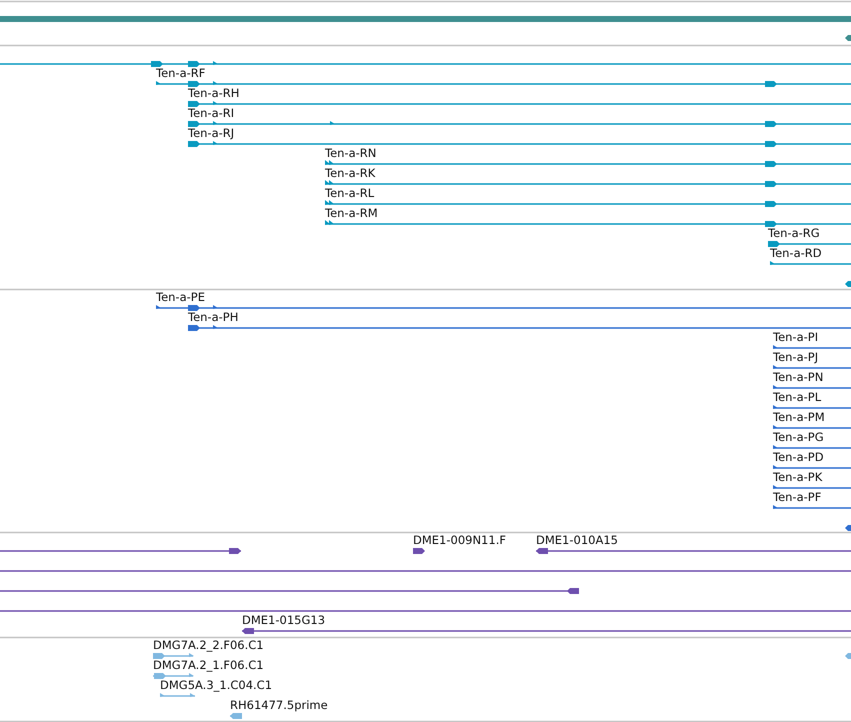  What do you see at coordinates (794, 233) in the screenshot?
I see `feature-label: Ten-a-RG` at bounding box center [794, 233].